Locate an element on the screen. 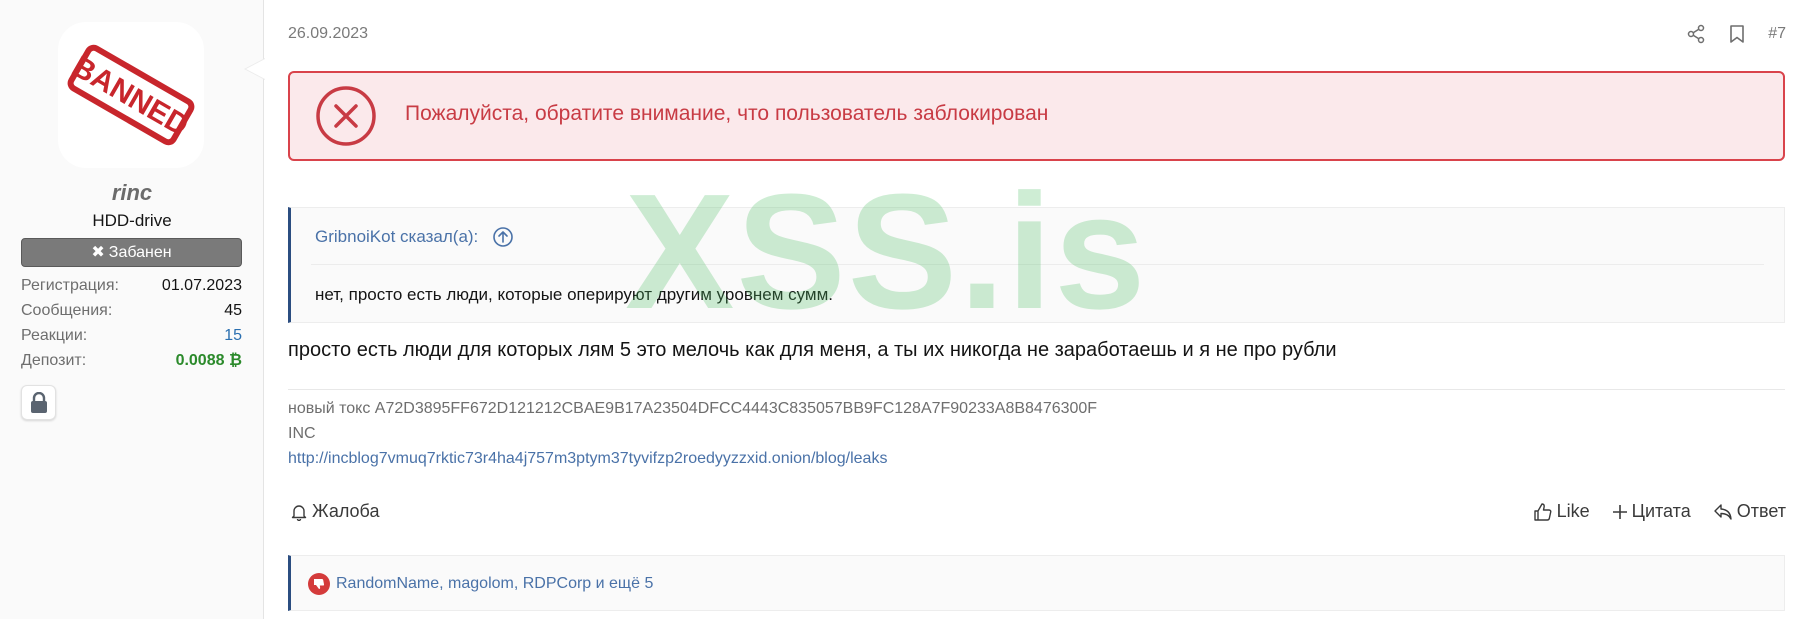 This screenshot has height=619, width=1800. reply-button: Ответ is located at coordinates (1749, 511).